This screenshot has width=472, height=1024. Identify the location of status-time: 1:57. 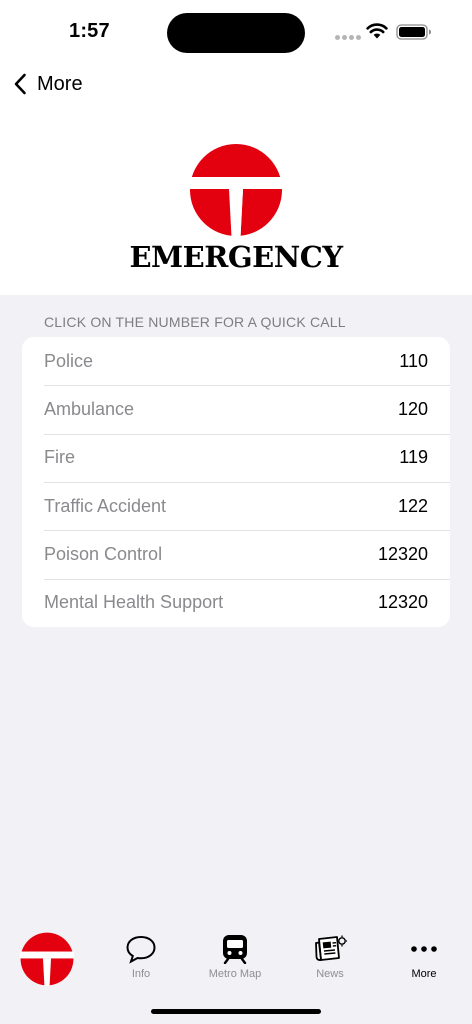
(89, 31).